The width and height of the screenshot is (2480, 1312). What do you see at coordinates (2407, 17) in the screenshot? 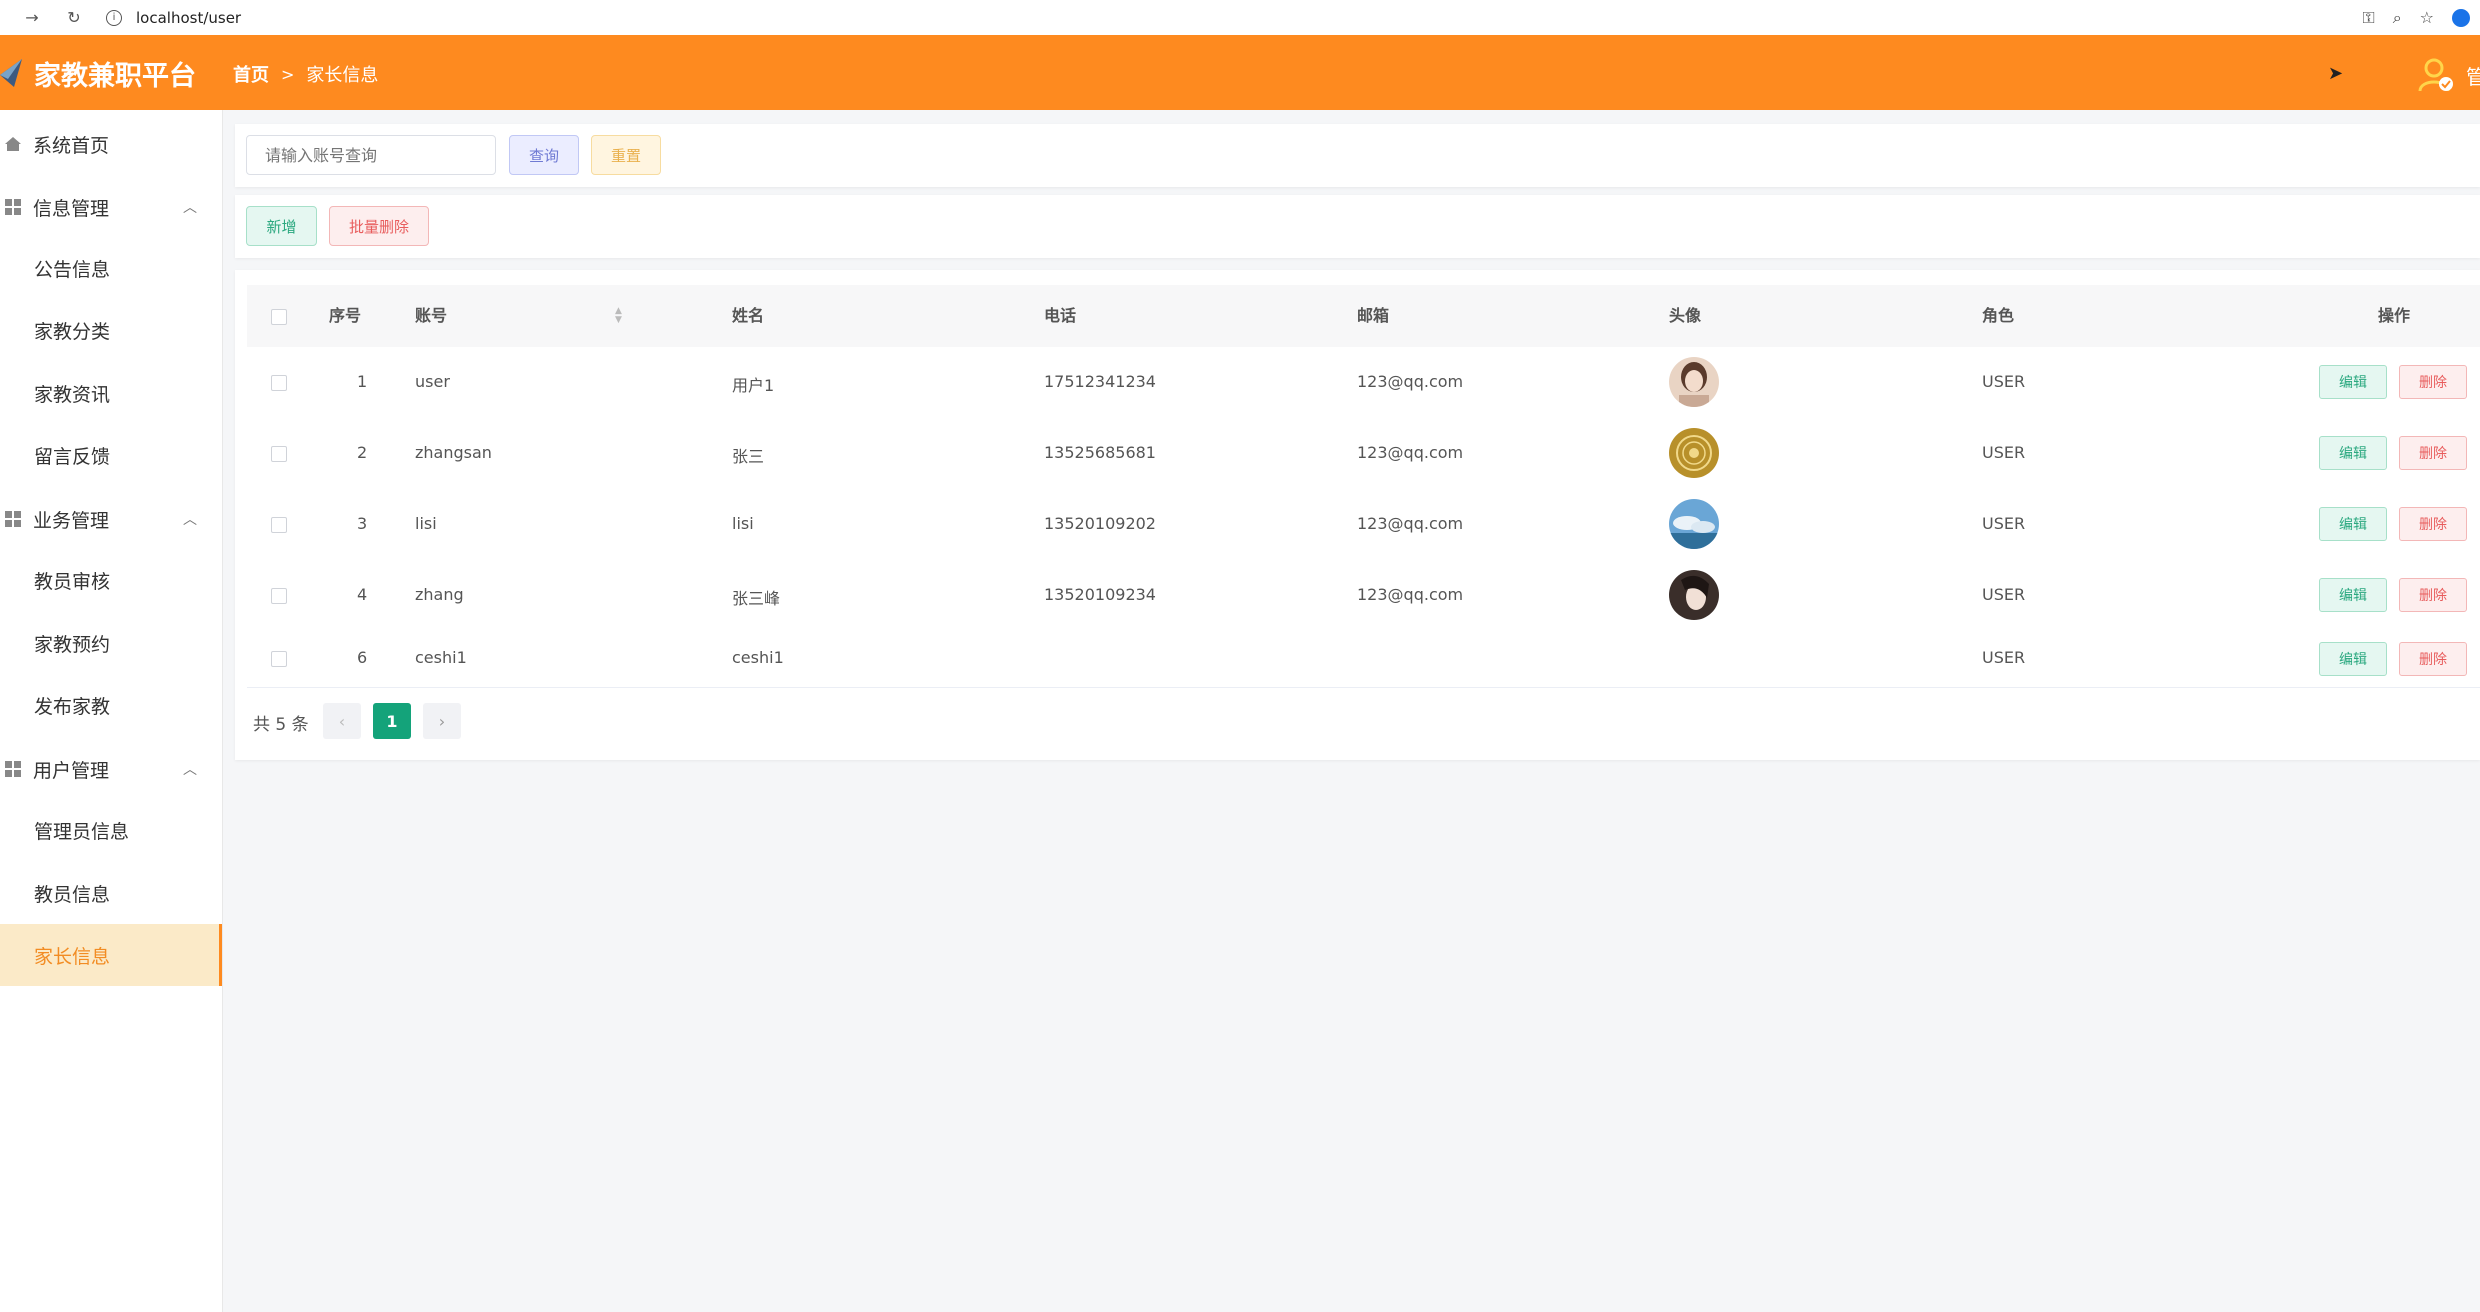
I see `browser-actions: ⚿ ⌕ ☆` at bounding box center [2407, 17].